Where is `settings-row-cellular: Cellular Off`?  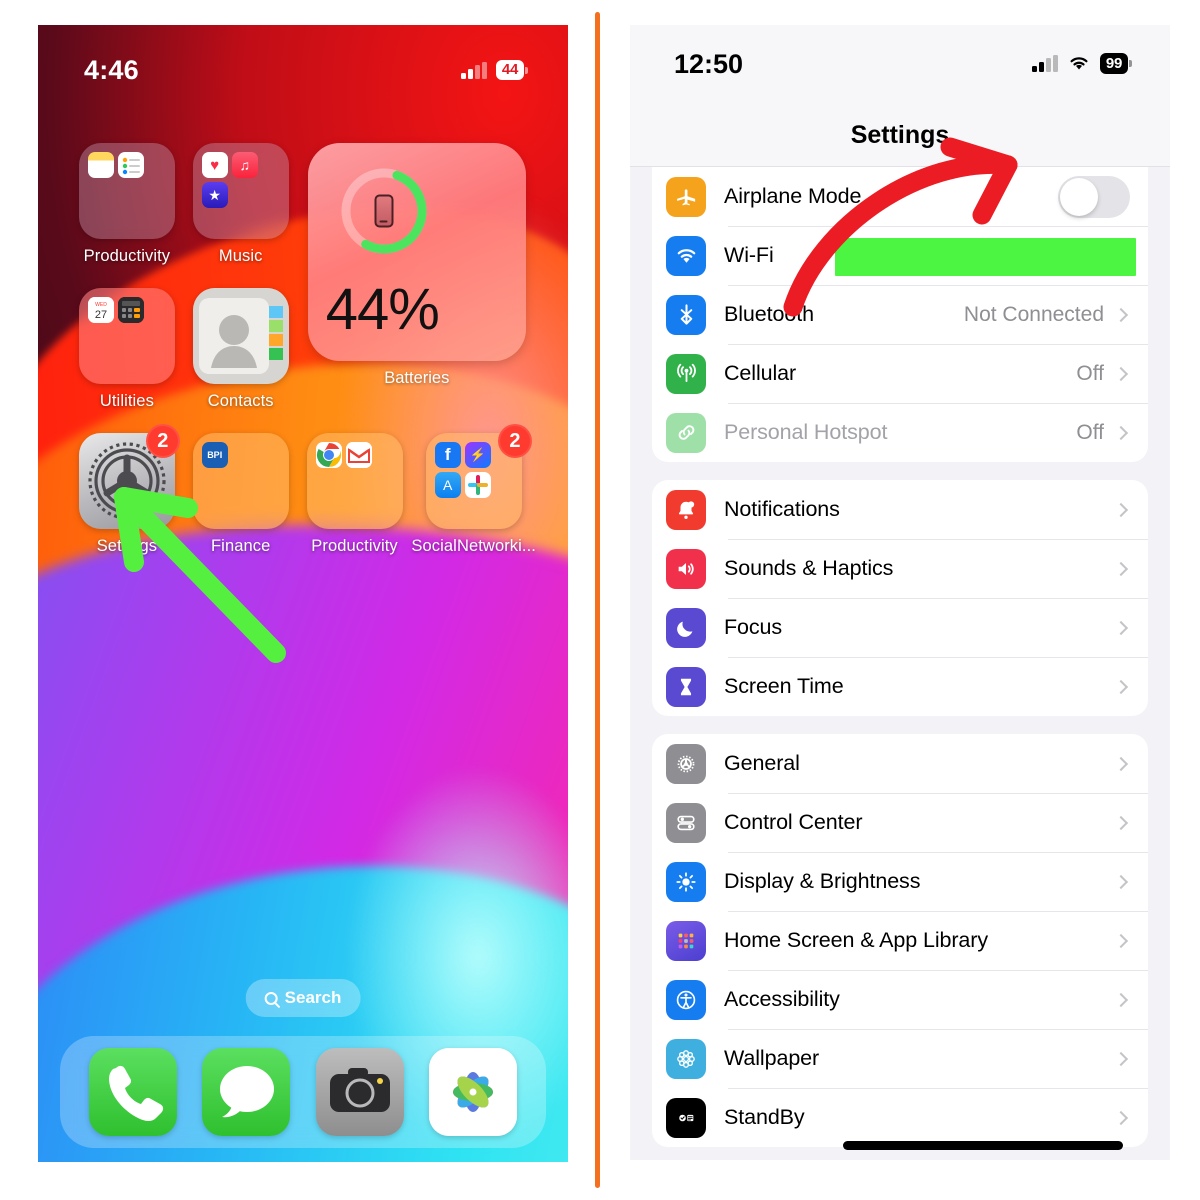 settings-row-cellular: Cellular Off is located at coordinates (900, 373).